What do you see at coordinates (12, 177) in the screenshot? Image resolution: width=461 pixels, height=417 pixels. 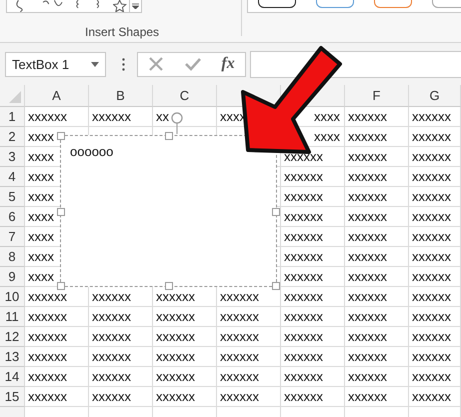 I see `row-header: 4` at bounding box center [12, 177].